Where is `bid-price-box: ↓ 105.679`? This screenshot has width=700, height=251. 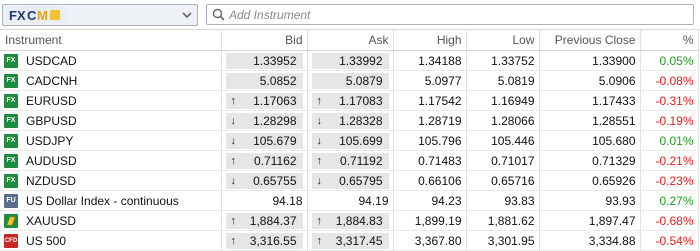 bid-price-box: ↓ 105.679 is located at coordinates (264, 140).